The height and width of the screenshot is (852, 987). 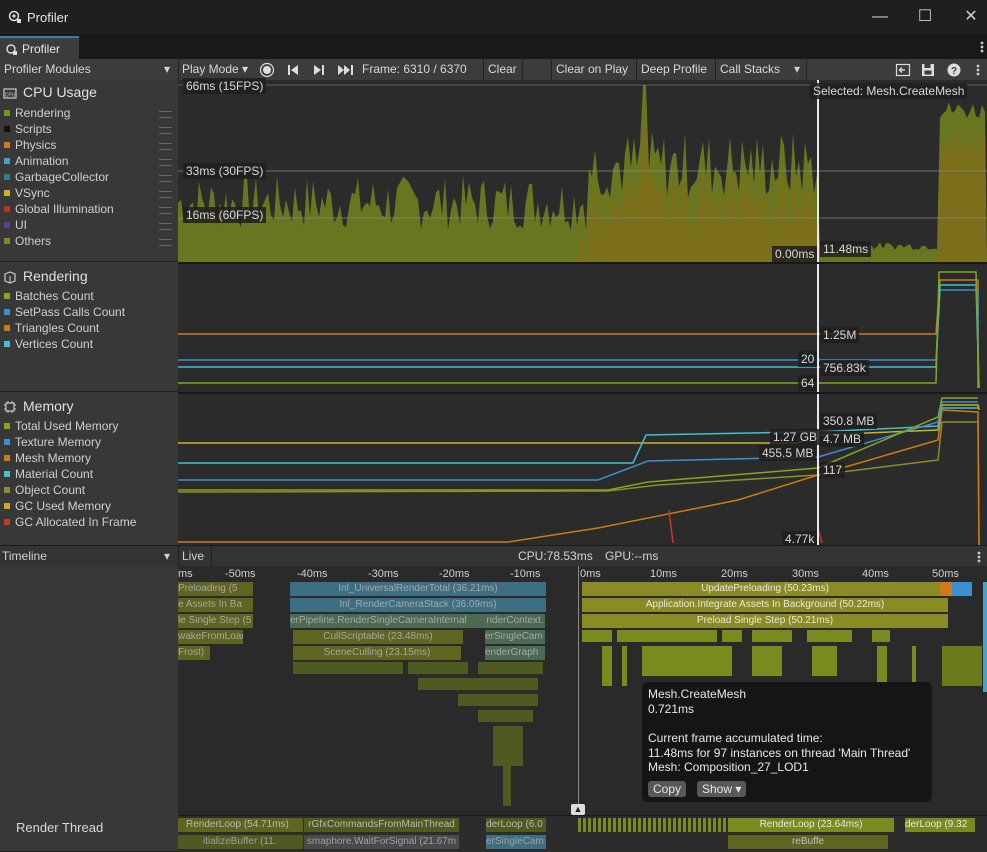 What do you see at coordinates (982, 47) in the screenshot?
I see `window-menu-icon` at bounding box center [982, 47].